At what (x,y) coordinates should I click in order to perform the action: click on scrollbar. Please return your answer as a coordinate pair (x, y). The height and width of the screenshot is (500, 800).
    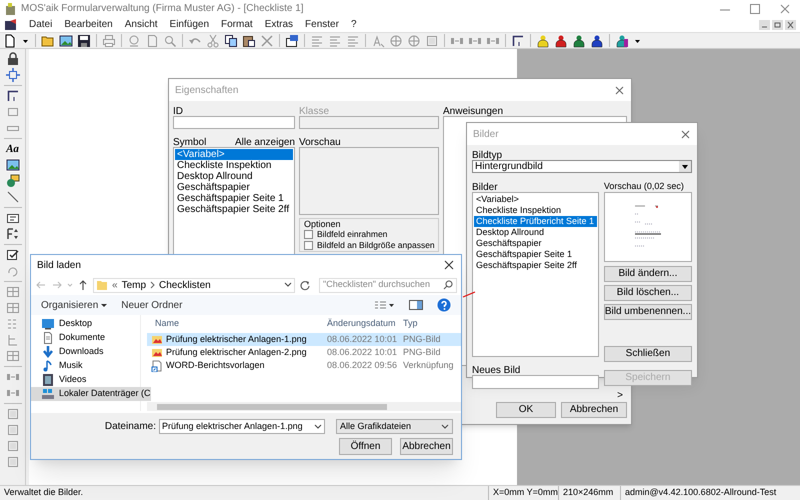
    Looking at the image, I should click on (304, 406).